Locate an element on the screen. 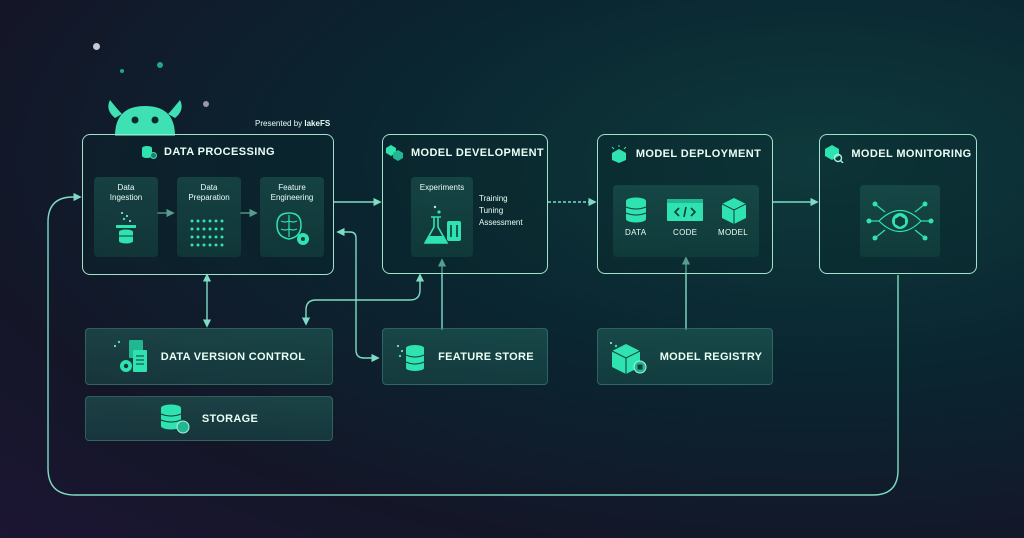  versioned-files-gear-icon is located at coordinates (130, 355).